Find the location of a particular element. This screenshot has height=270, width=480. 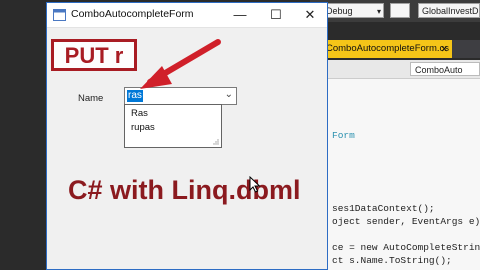

ide-project-label: GlobalInvestDB is located at coordinates (451, 11).